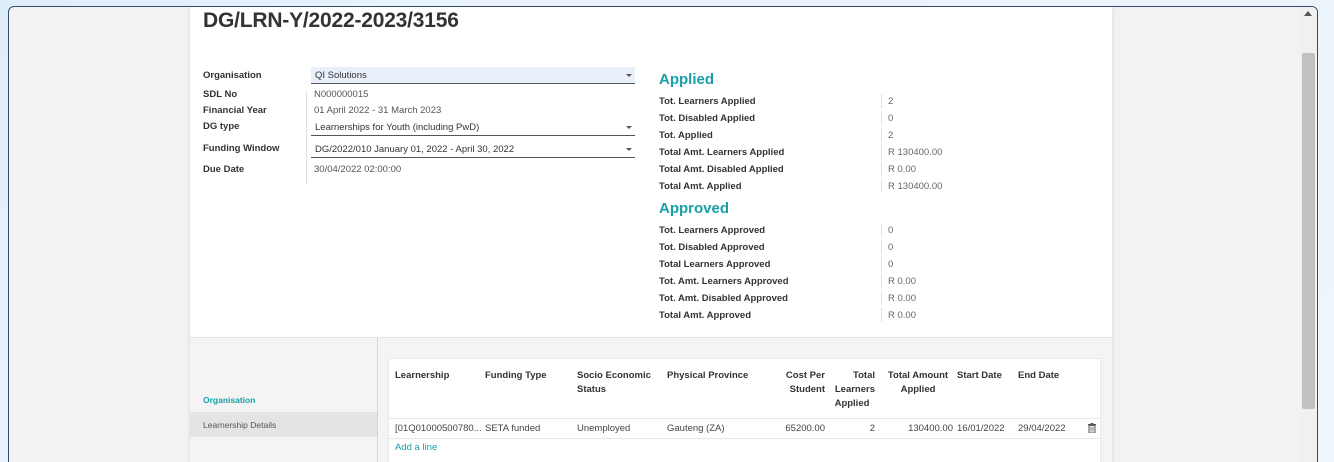 The height and width of the screenshot is (462, 1334). I want to click on funding-window-row: Funding Window, so click(257, 148).